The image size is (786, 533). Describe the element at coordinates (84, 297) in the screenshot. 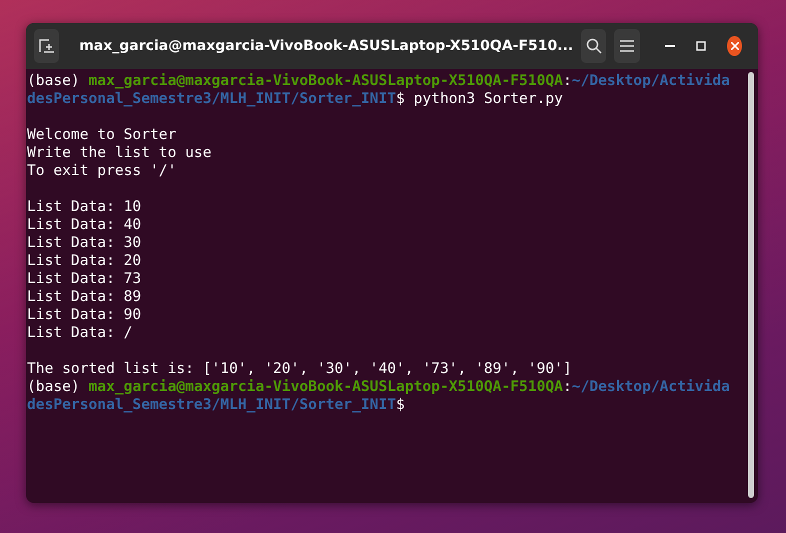

I see `terminal-line: List Data: 89` at that location.